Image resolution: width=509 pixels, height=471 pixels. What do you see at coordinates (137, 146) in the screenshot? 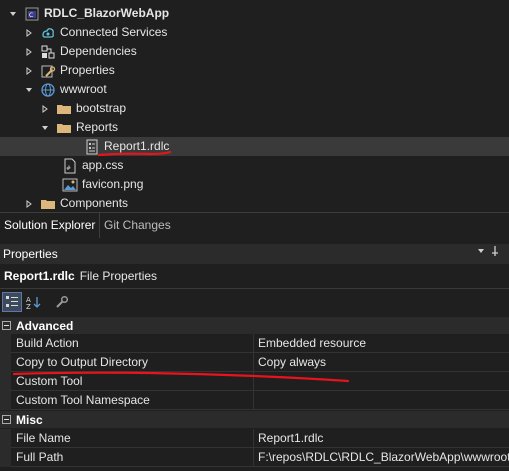
I see `tree-item-label: Report1.rdlc` at bounding box center [137, 146].